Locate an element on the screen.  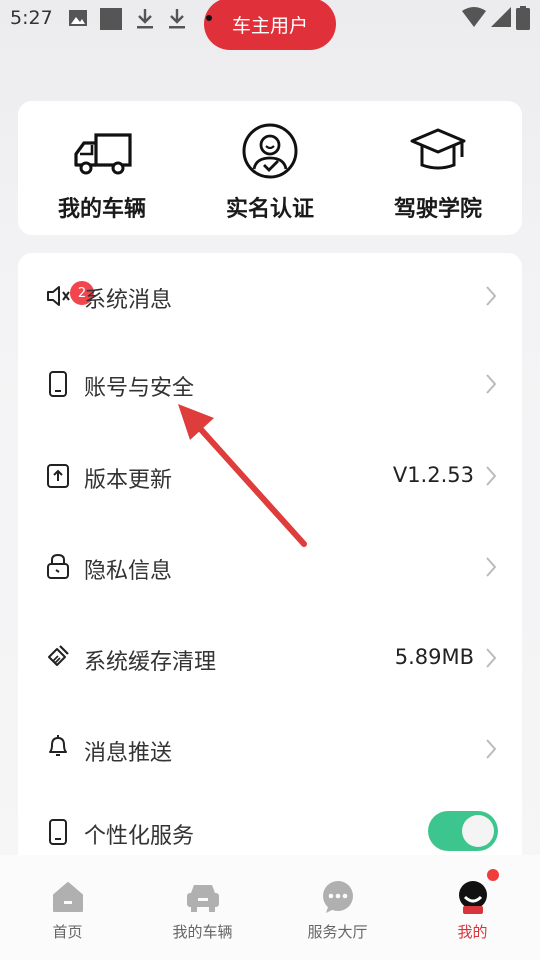
battery-icon is located at coordinates (523, 18).